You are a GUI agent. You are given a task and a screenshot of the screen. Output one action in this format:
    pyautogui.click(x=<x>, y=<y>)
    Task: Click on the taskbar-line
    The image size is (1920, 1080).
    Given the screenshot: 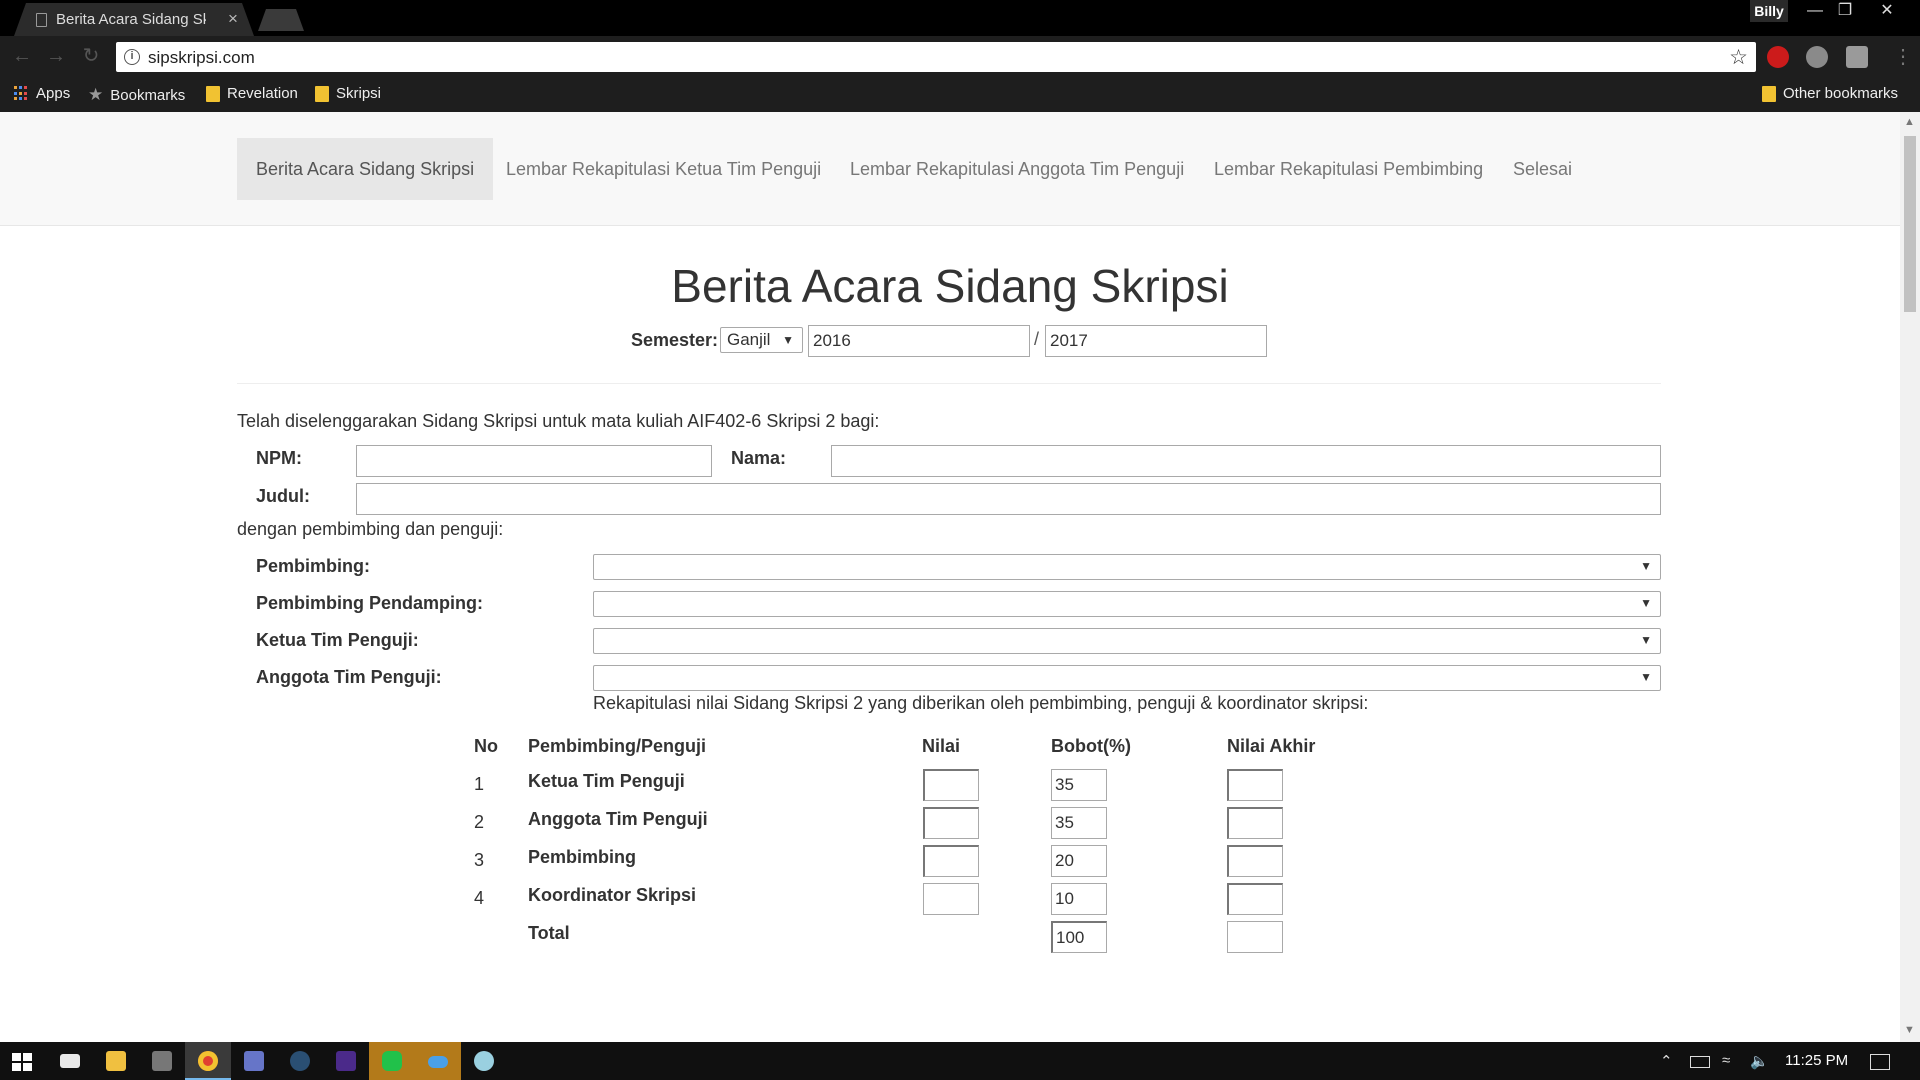 What is the action you would take?
    pyautogui.click(x=392, y=1061)
    